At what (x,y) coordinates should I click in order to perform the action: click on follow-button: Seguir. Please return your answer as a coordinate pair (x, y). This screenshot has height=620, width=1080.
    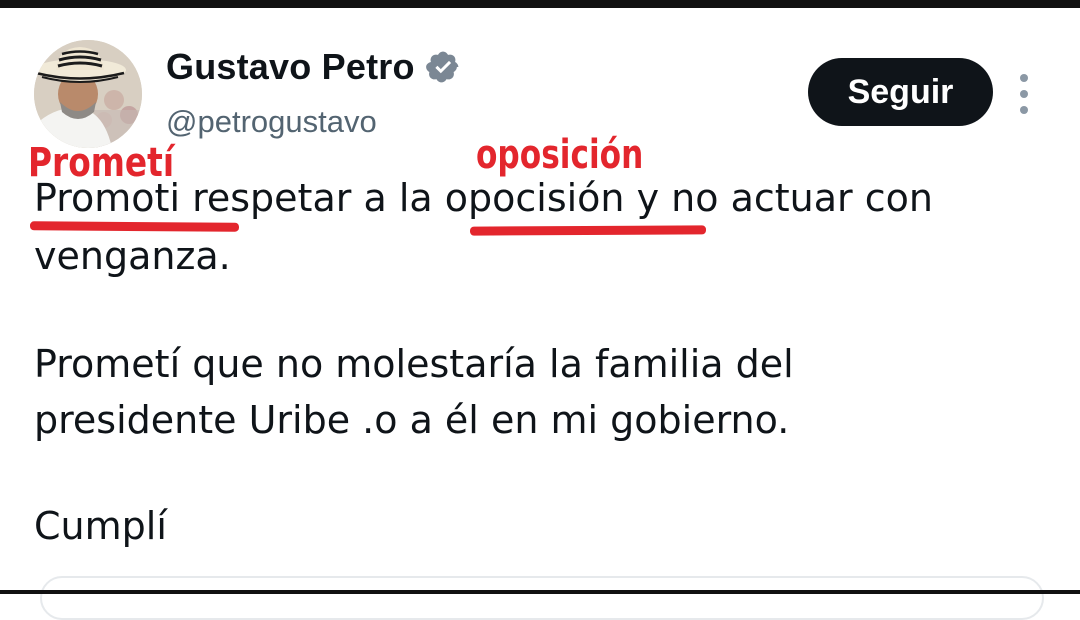
    Looking at the image, I should click on (900, 92).